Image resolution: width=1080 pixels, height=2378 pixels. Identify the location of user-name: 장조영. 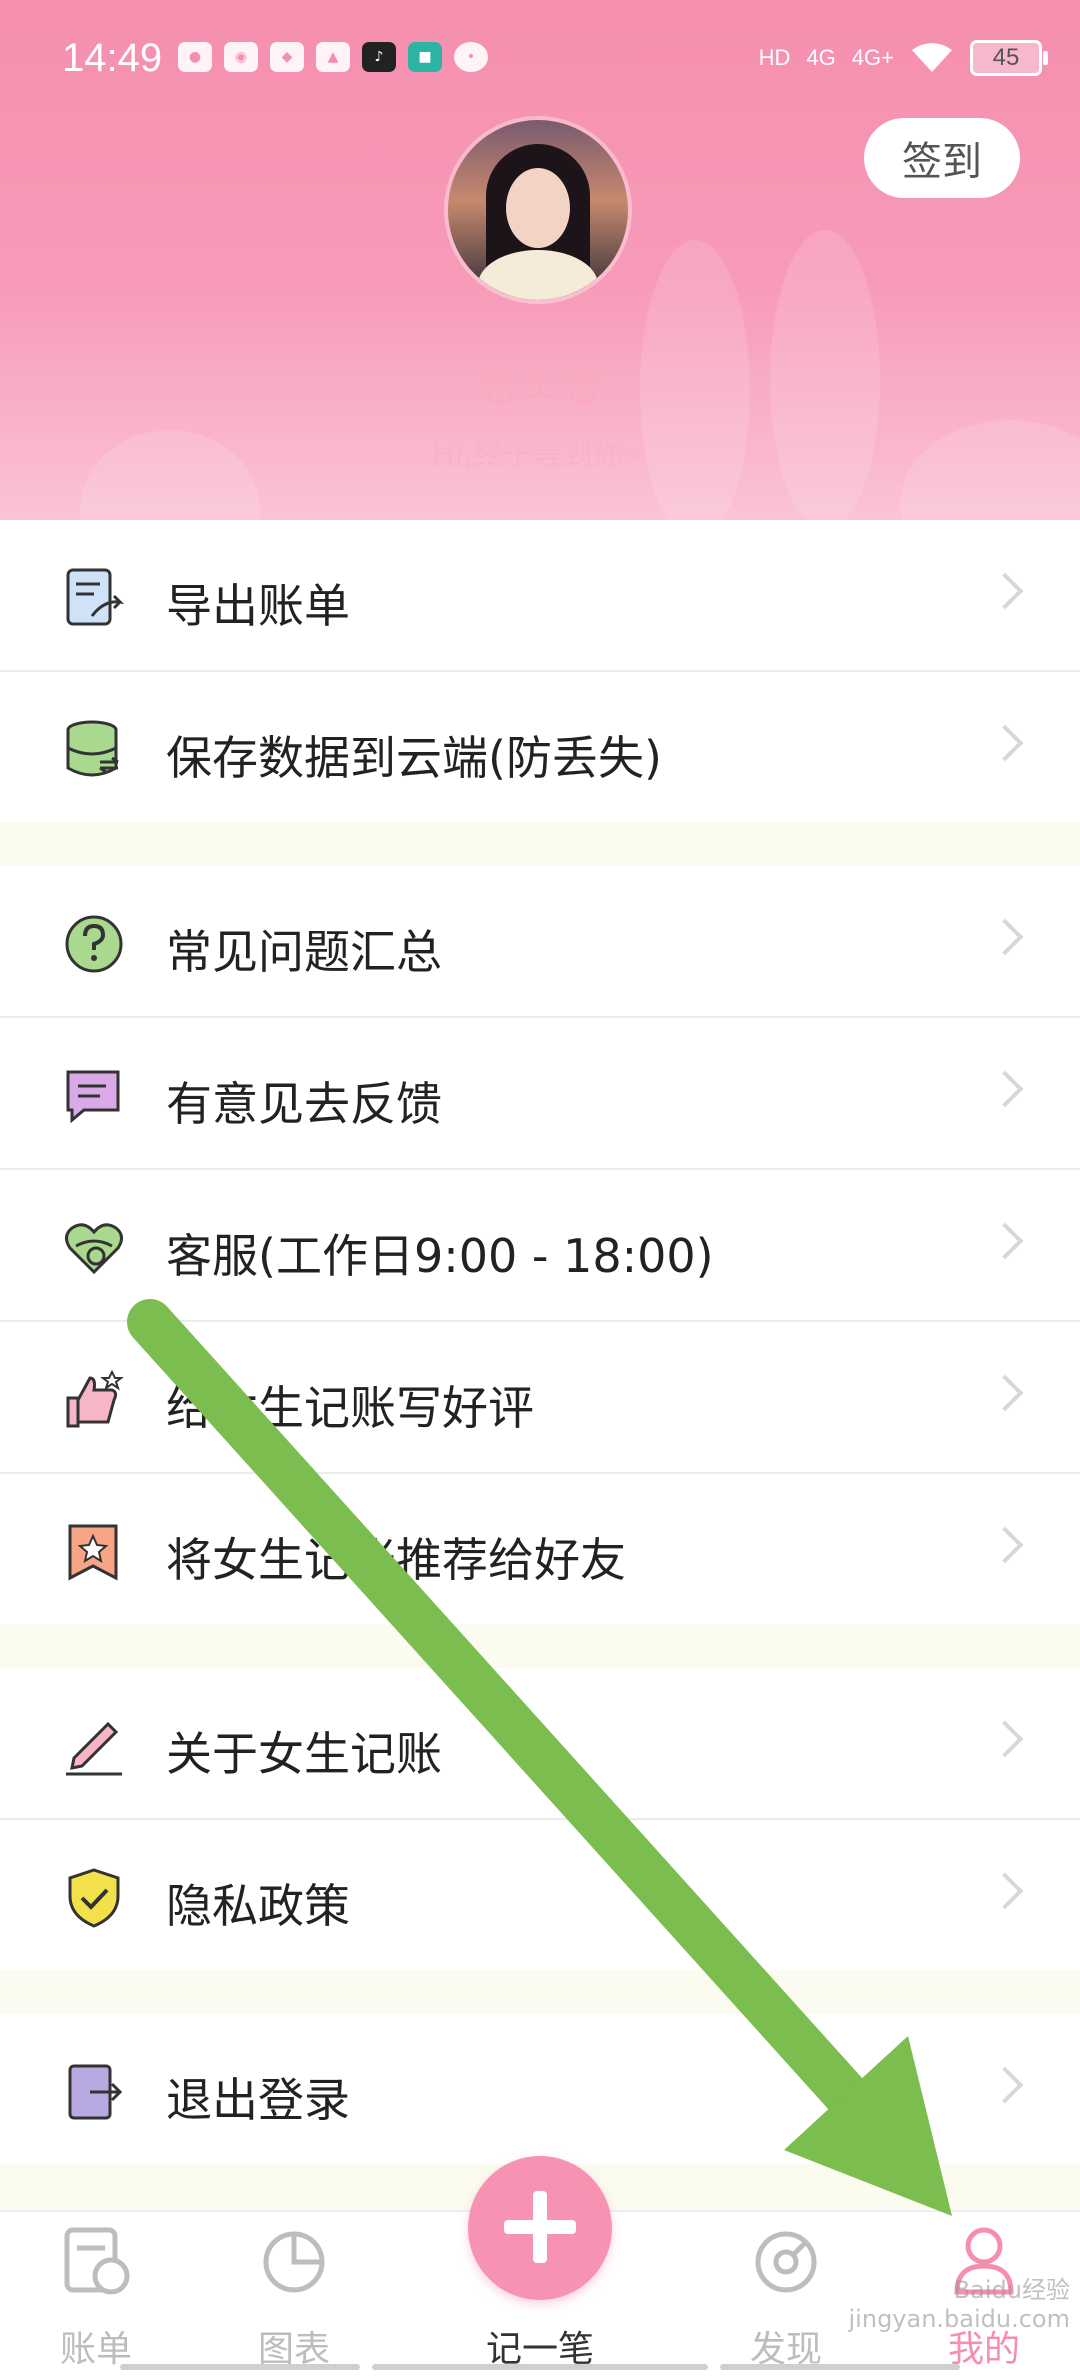
(540, 384).